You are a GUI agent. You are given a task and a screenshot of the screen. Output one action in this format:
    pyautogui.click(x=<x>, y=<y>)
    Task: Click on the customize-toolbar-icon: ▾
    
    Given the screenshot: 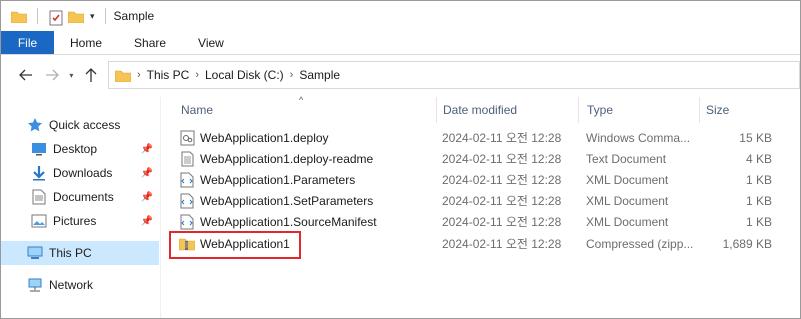 What is the action you would take?
    pyautogui.click(x=92, y=16)
    